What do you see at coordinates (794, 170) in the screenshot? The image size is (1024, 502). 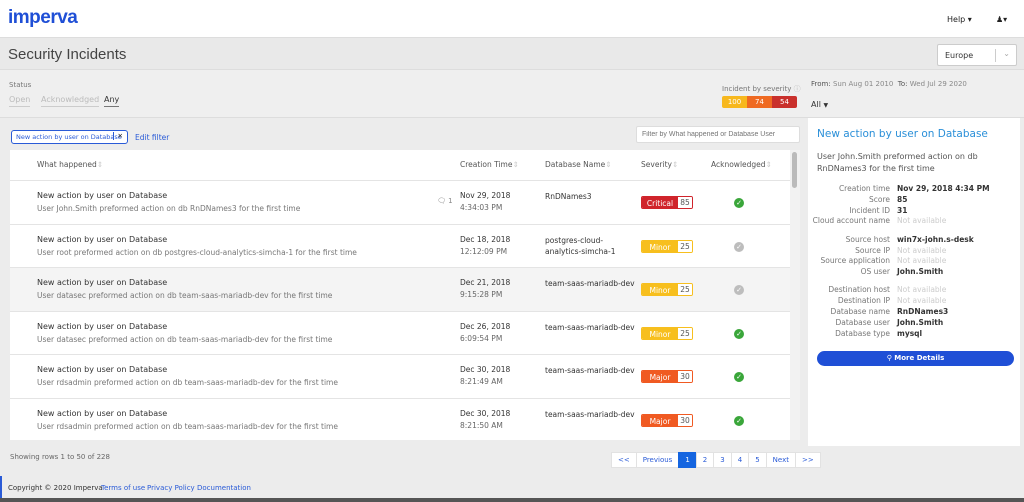 I see `scrollbar-thumb` at bounding box center [794, 170].